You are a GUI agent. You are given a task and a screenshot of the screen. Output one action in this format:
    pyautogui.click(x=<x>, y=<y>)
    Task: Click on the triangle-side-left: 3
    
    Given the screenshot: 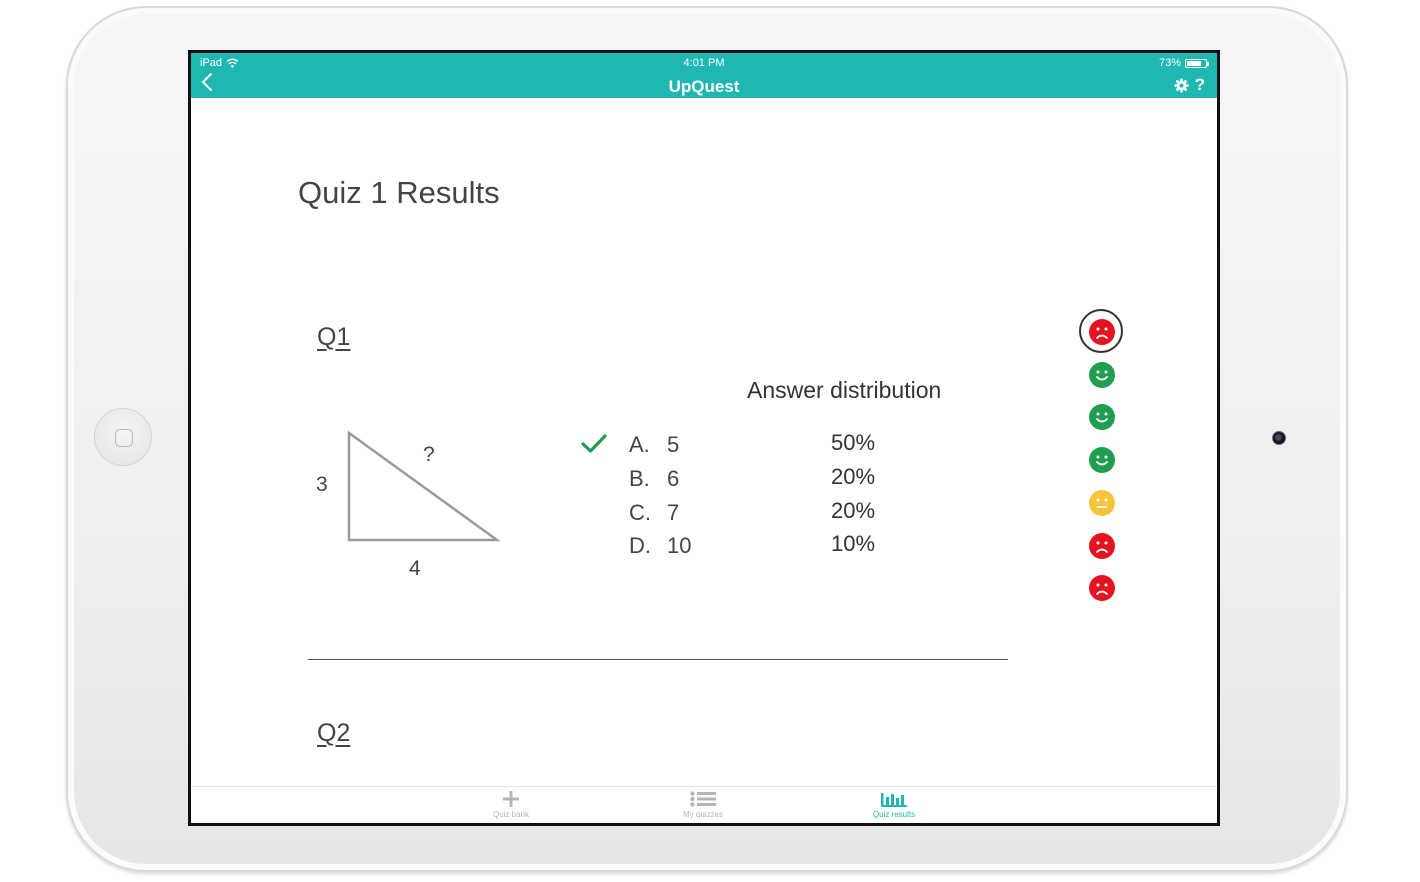 What is the action you would take?
    pyautogui.click(x=322, y=484)
    